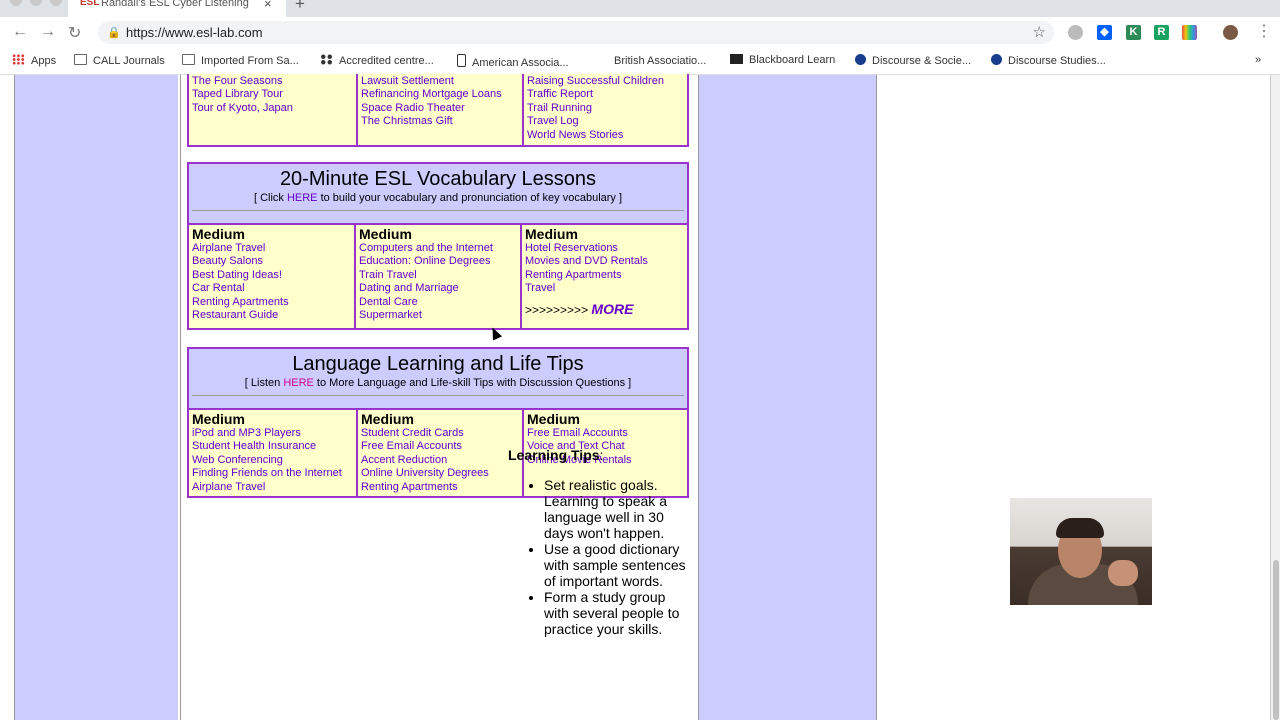 The image size is (1280, 720). I want to click on dropbox-extension-icon: ◆, so click(1104, 32).